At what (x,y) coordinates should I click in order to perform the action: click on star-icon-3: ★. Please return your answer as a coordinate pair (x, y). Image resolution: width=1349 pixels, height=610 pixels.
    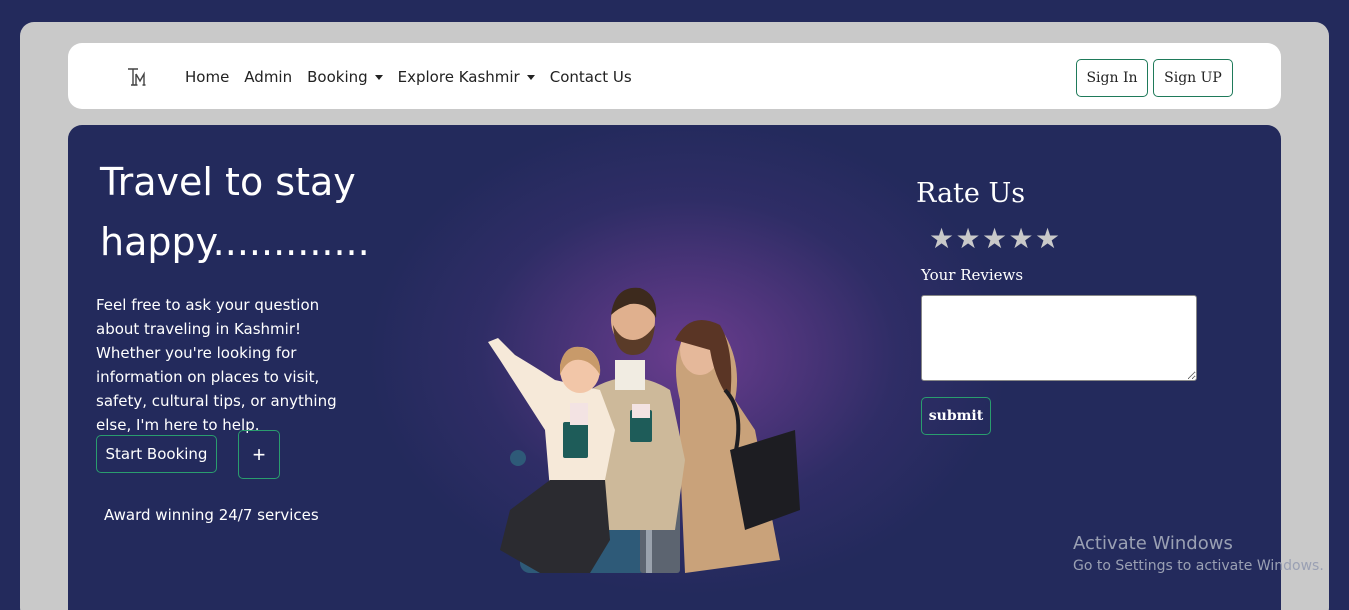
    Looking at the image, I should click on (995, 239).